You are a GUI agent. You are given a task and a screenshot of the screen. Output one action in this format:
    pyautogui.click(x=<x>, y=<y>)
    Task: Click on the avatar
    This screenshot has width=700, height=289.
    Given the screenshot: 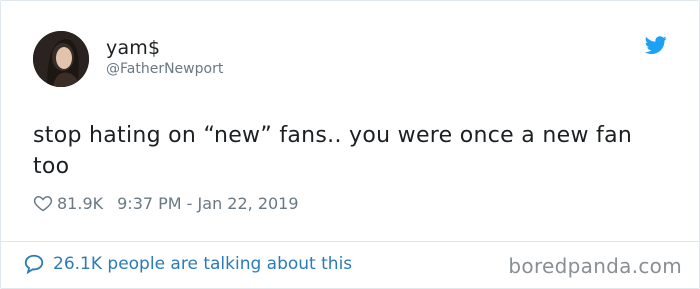 What is the action you would take?
    pyautogui.click(x=61, y=59)
    